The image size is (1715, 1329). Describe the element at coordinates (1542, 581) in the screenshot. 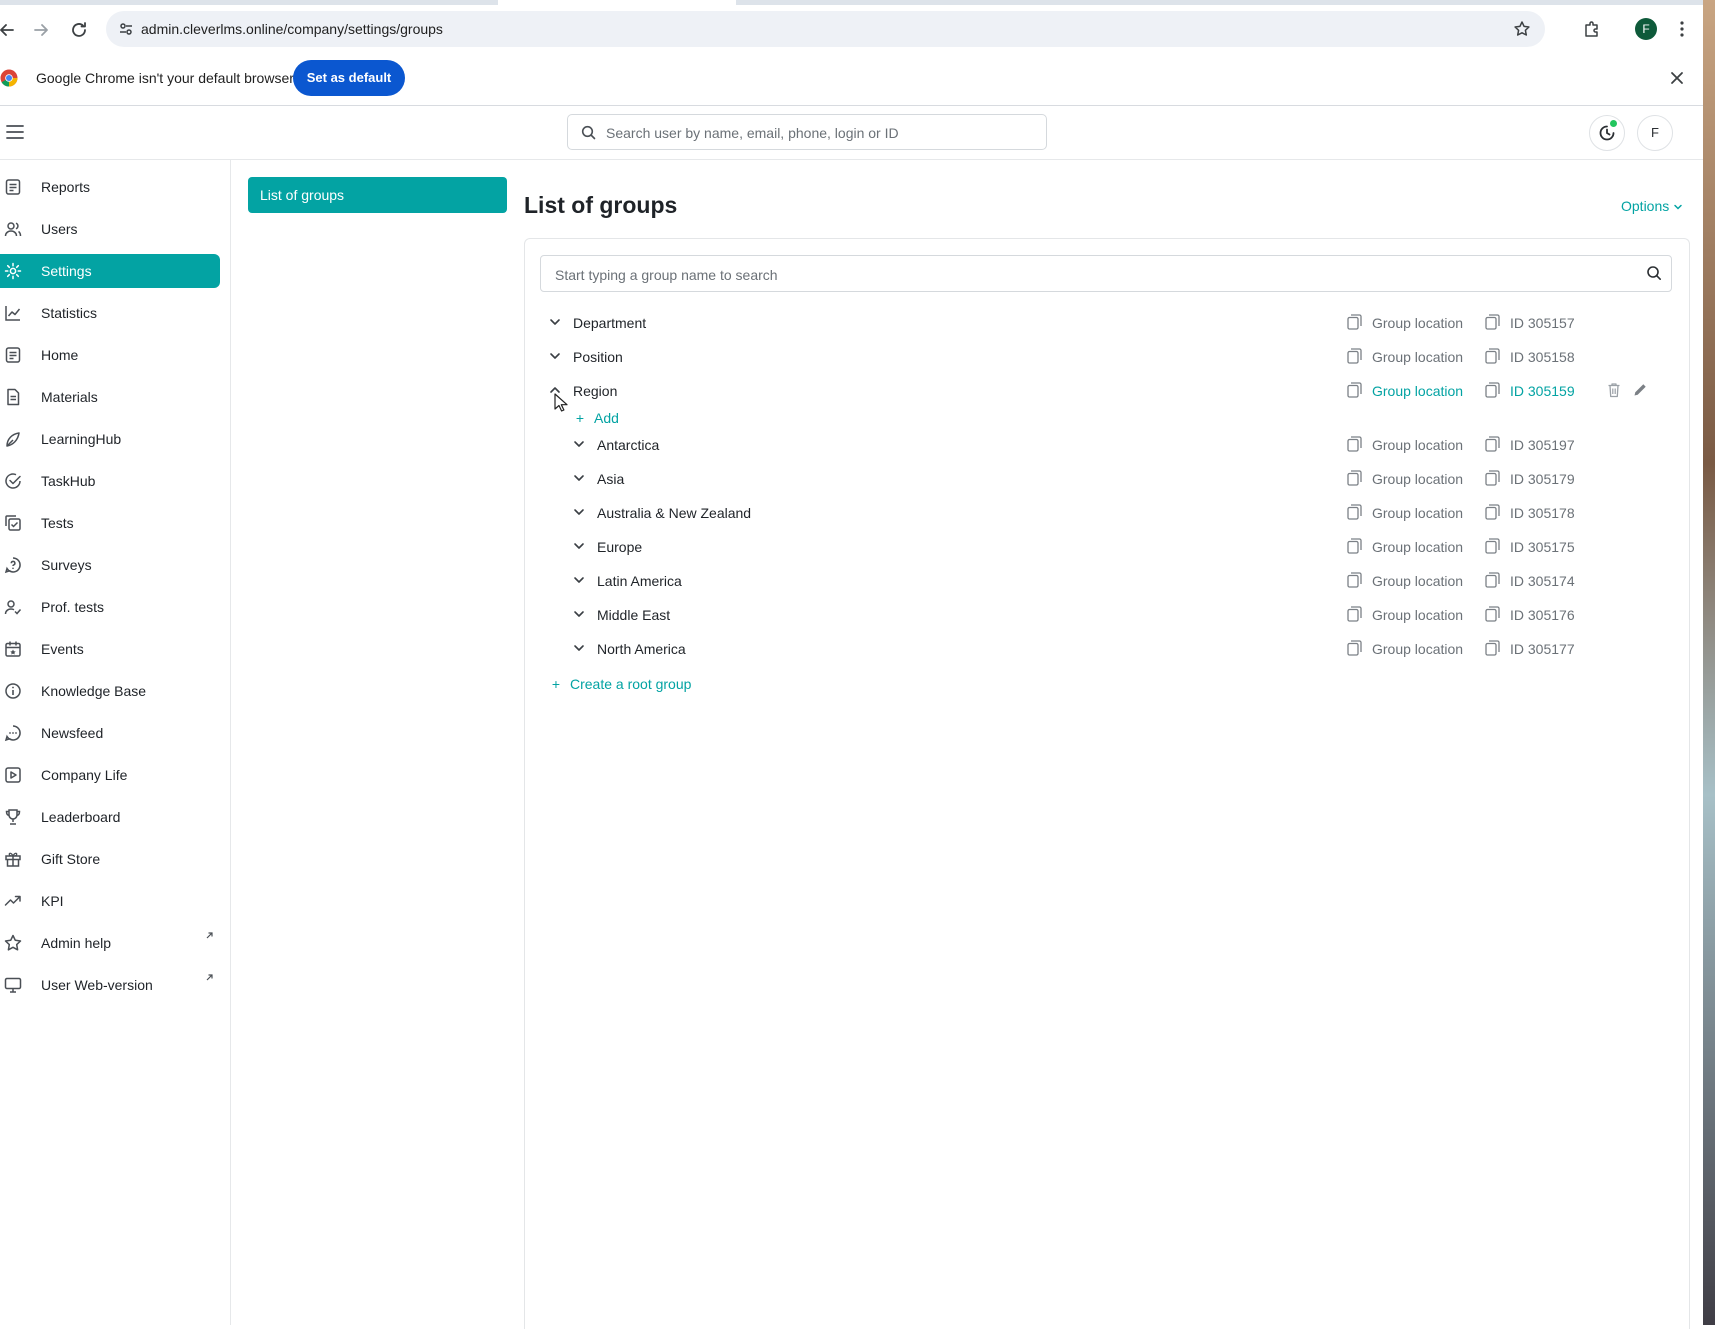

I see `group-id: ID 305174` at that location.